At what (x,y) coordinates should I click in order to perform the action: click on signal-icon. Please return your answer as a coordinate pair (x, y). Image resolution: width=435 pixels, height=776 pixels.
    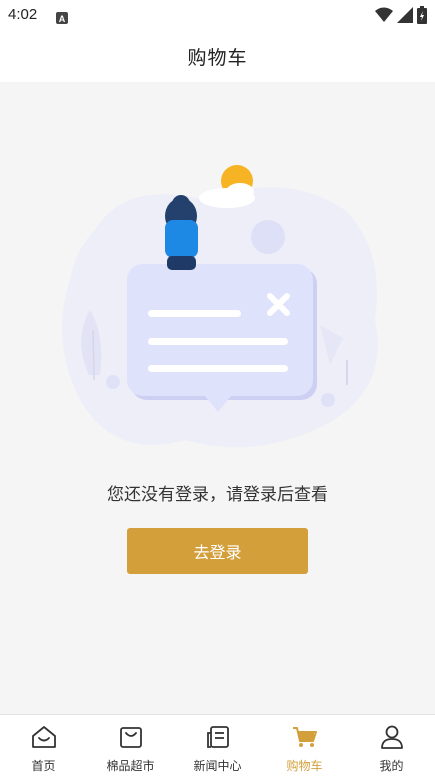
    Looking at the image, I should click on (405, 17).